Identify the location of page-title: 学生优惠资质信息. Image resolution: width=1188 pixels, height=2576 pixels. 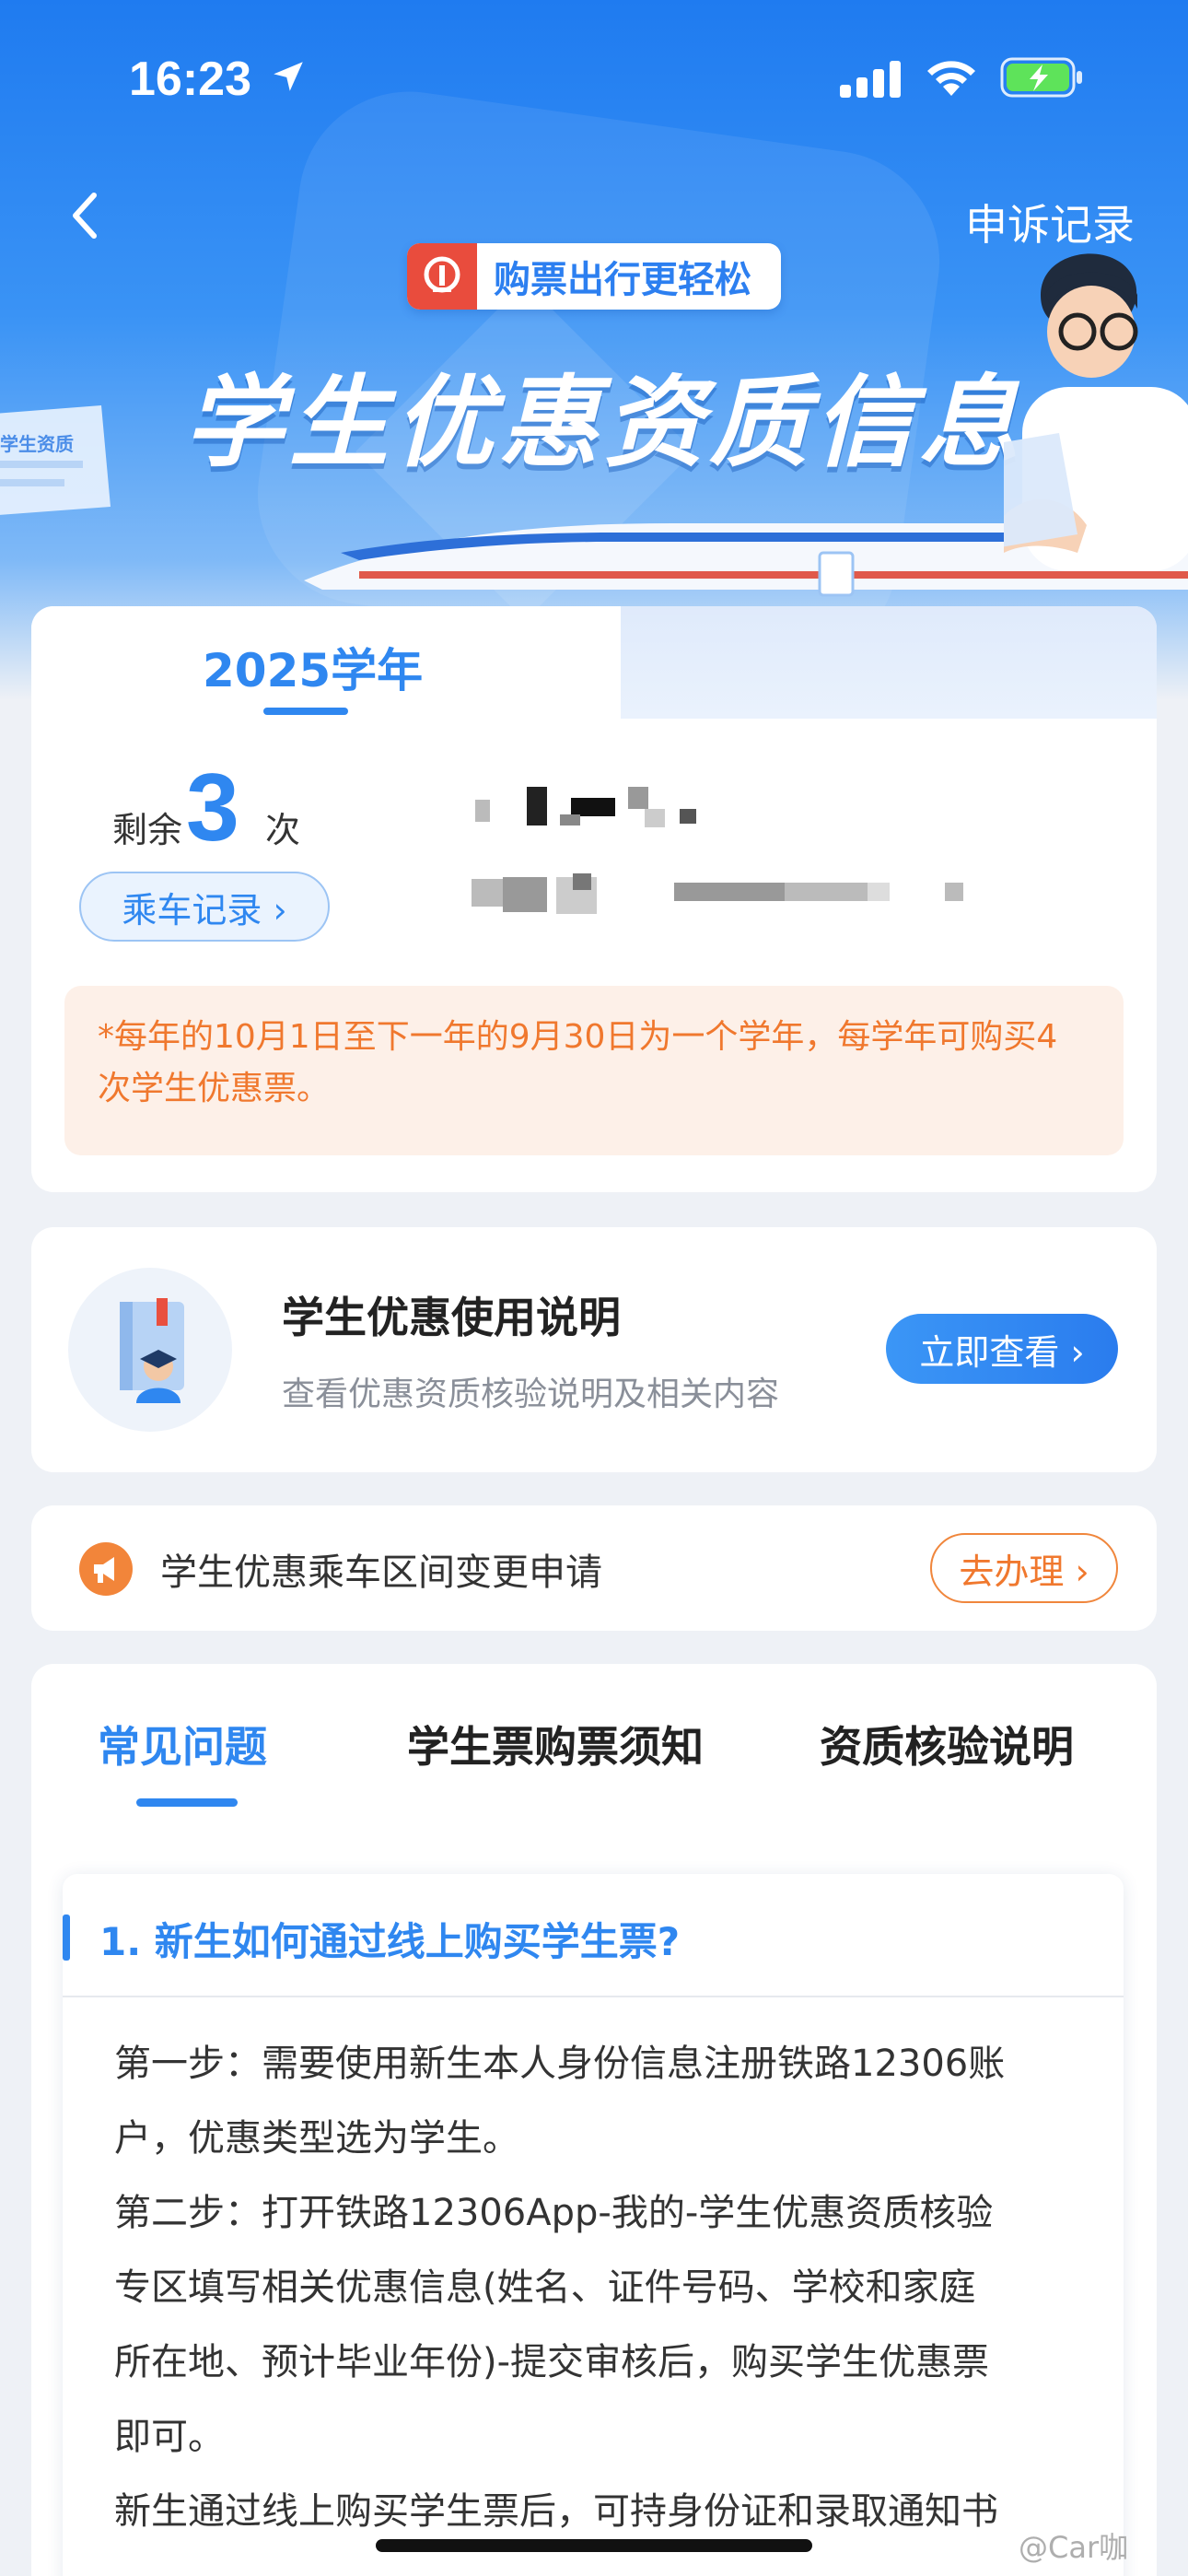
(604, 423).